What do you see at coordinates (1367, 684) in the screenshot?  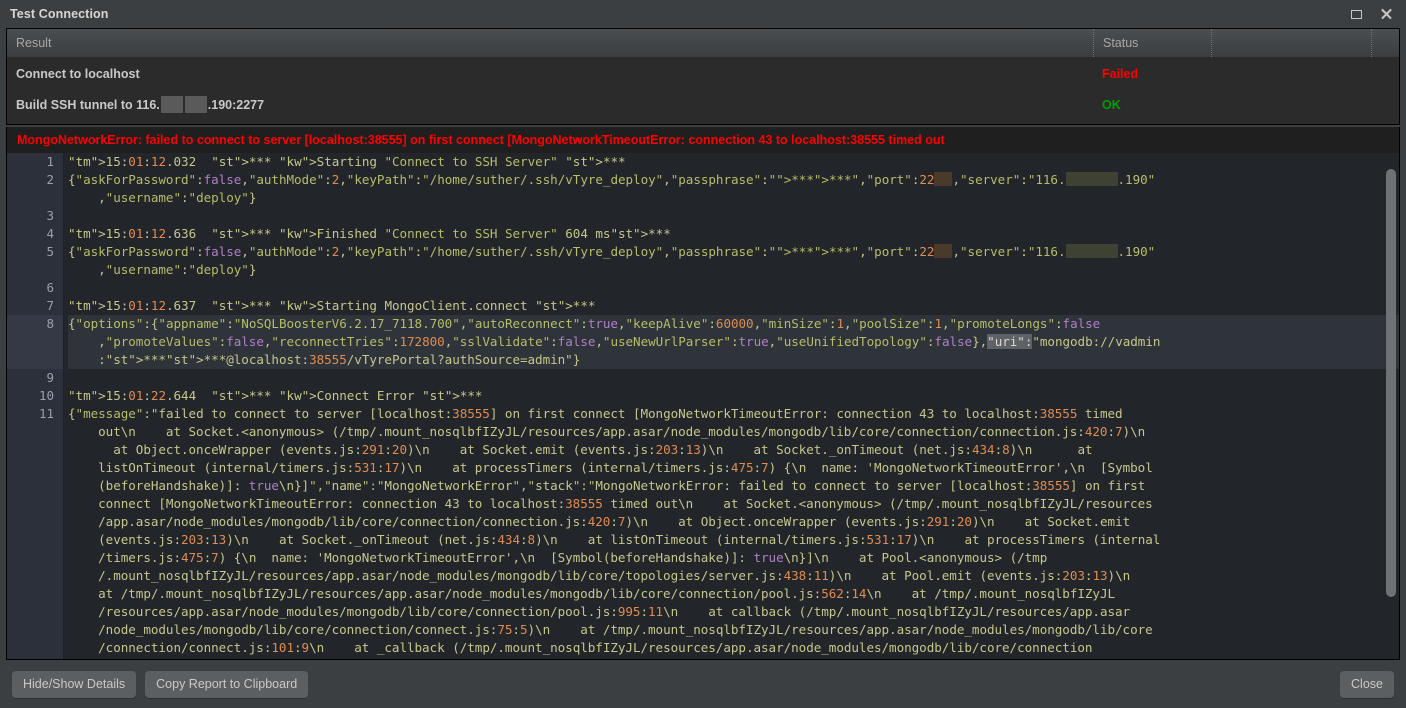 I see `close-button: Close` at bounding box center [1367, 684].